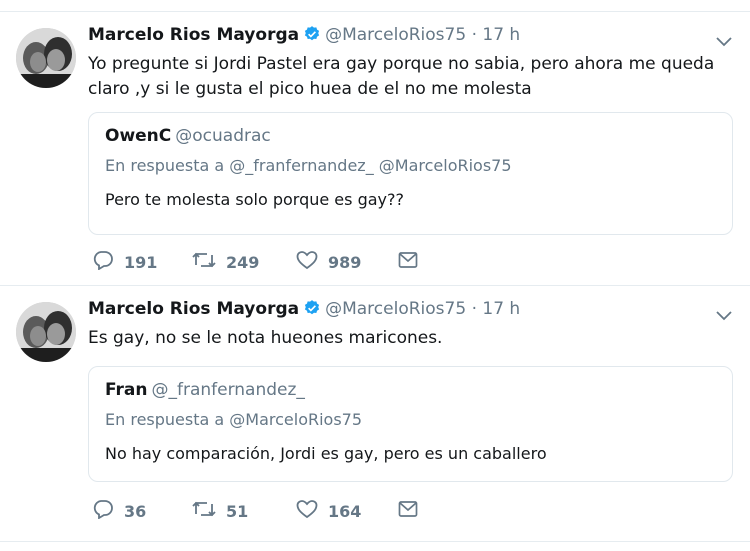  I want to click on retweet-count: 51, so click(237, 511).